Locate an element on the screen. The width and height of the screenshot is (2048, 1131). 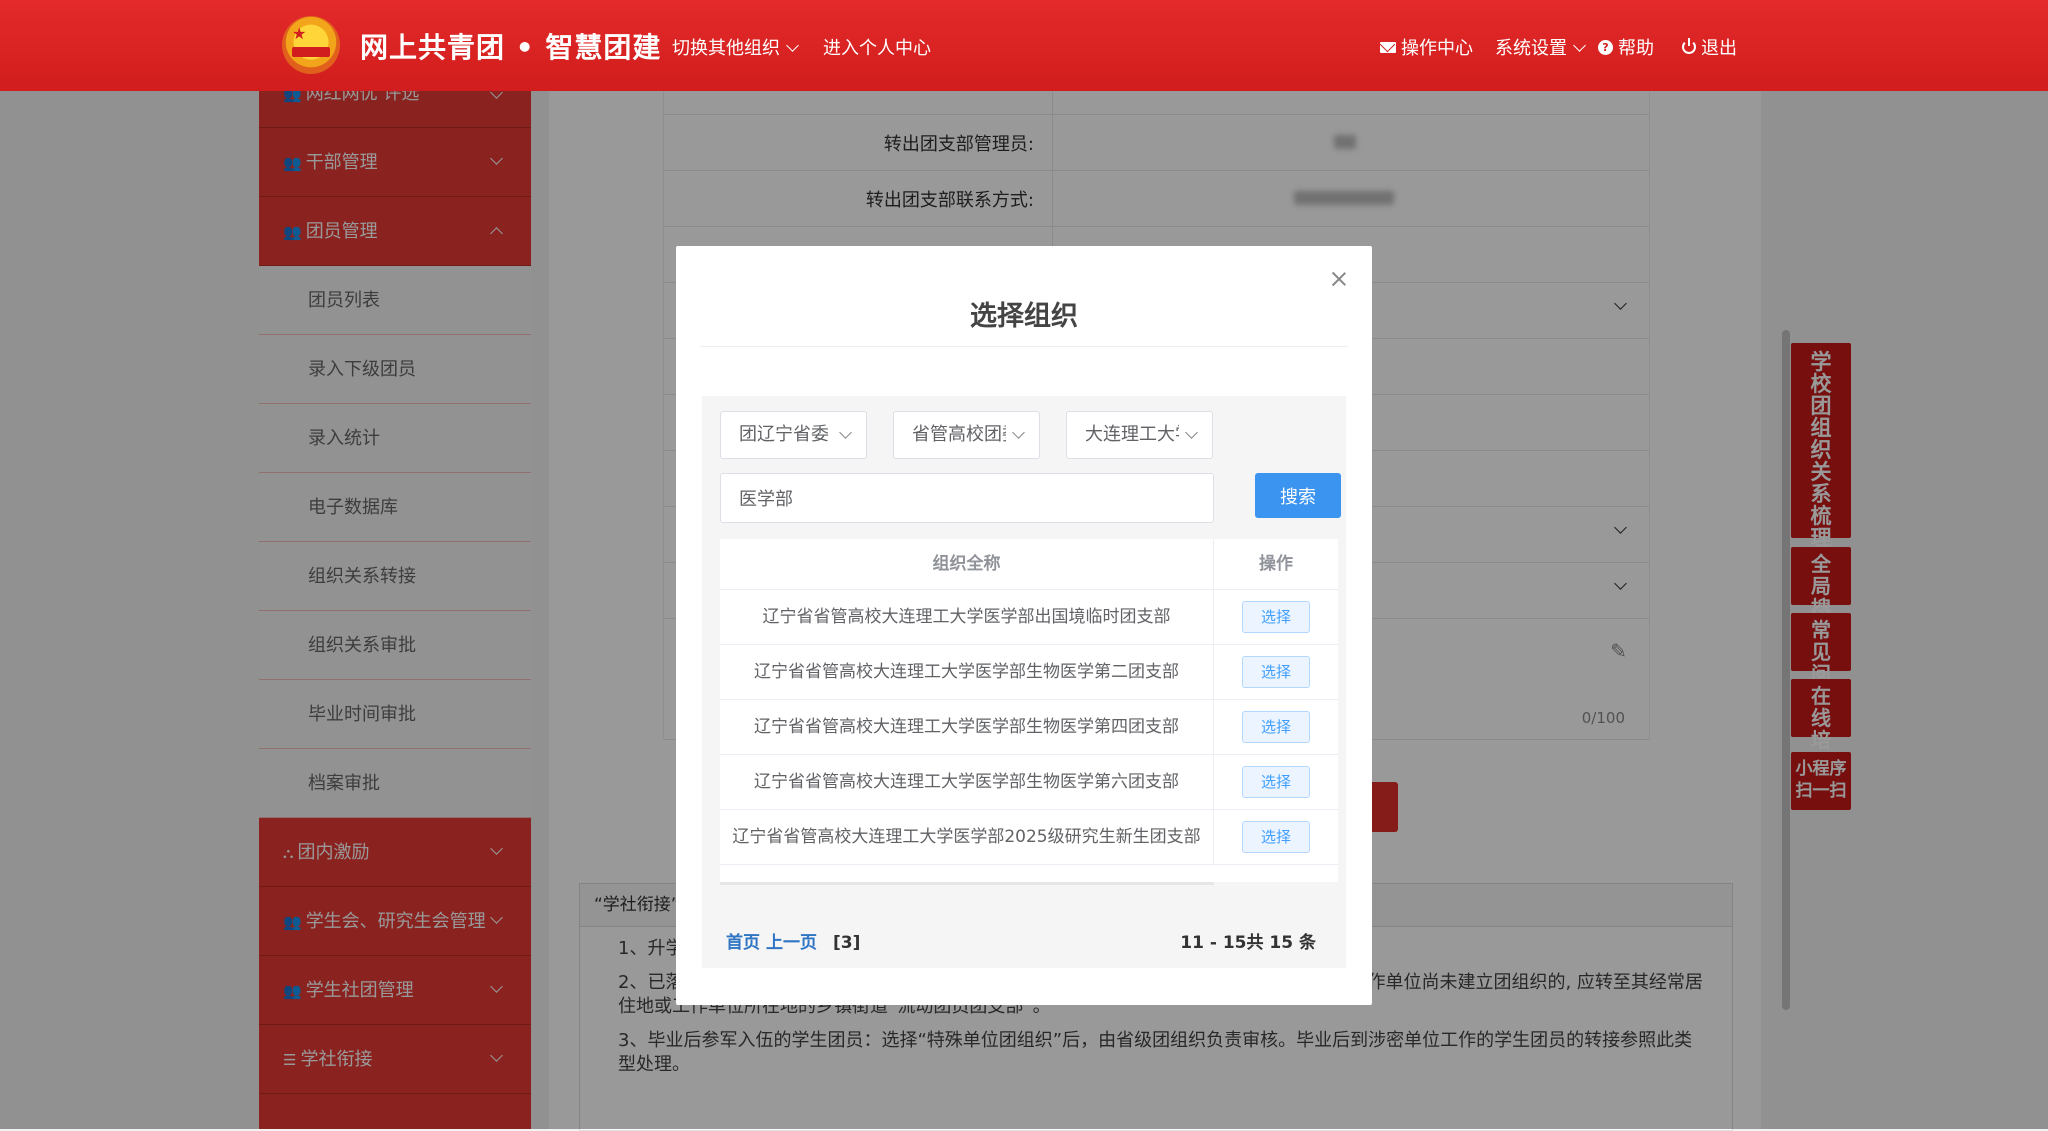
system-settings-menu: 系统设置 is located at coordinates (1540, 47).